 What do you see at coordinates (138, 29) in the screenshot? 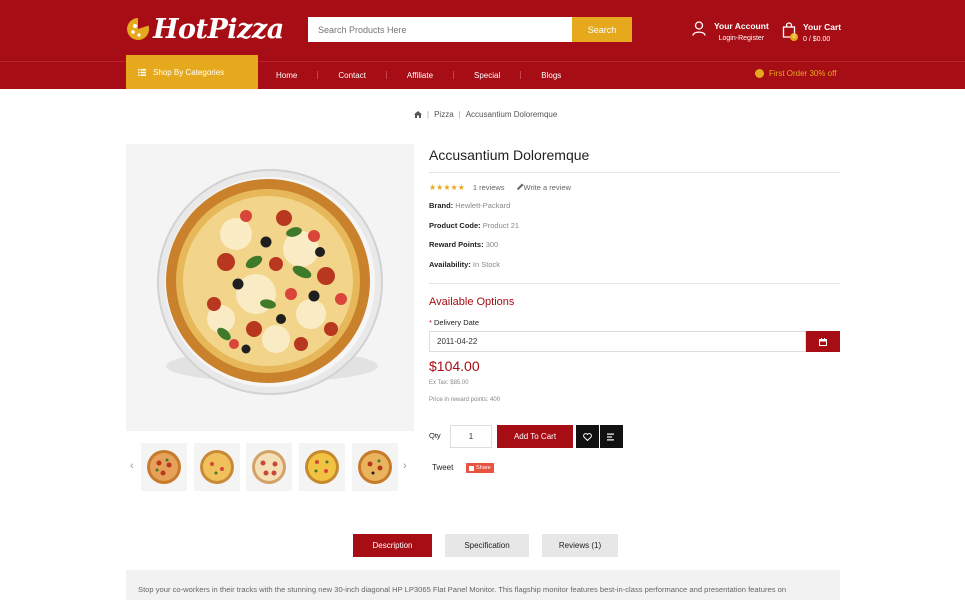
I see `pizza-logo-icon` at bounding box center [138, 29].